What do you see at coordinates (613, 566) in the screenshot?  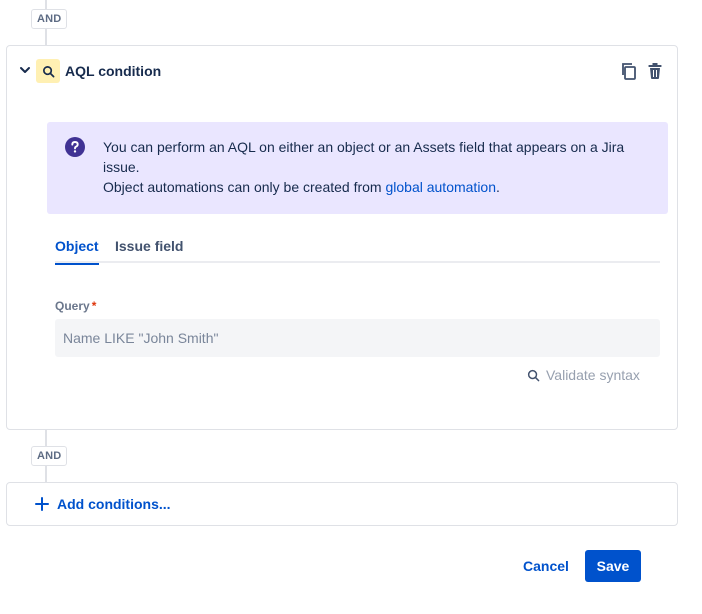 I see `save-button: Save` at bounding box center [613, 566].